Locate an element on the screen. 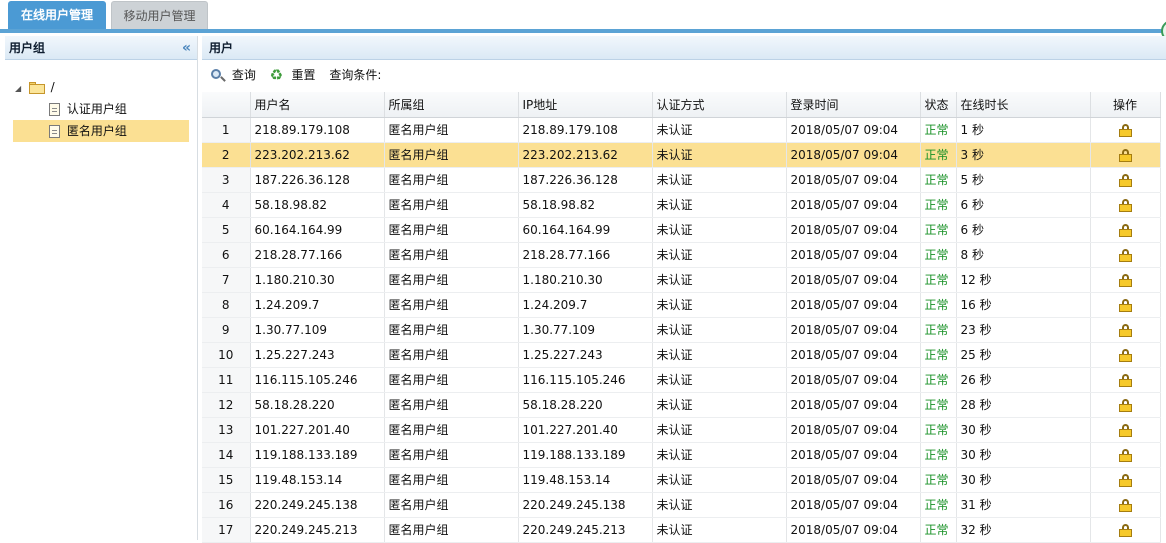  tree-node-authenticated-group: 认证用户组 is located at coordinates (101, 109).